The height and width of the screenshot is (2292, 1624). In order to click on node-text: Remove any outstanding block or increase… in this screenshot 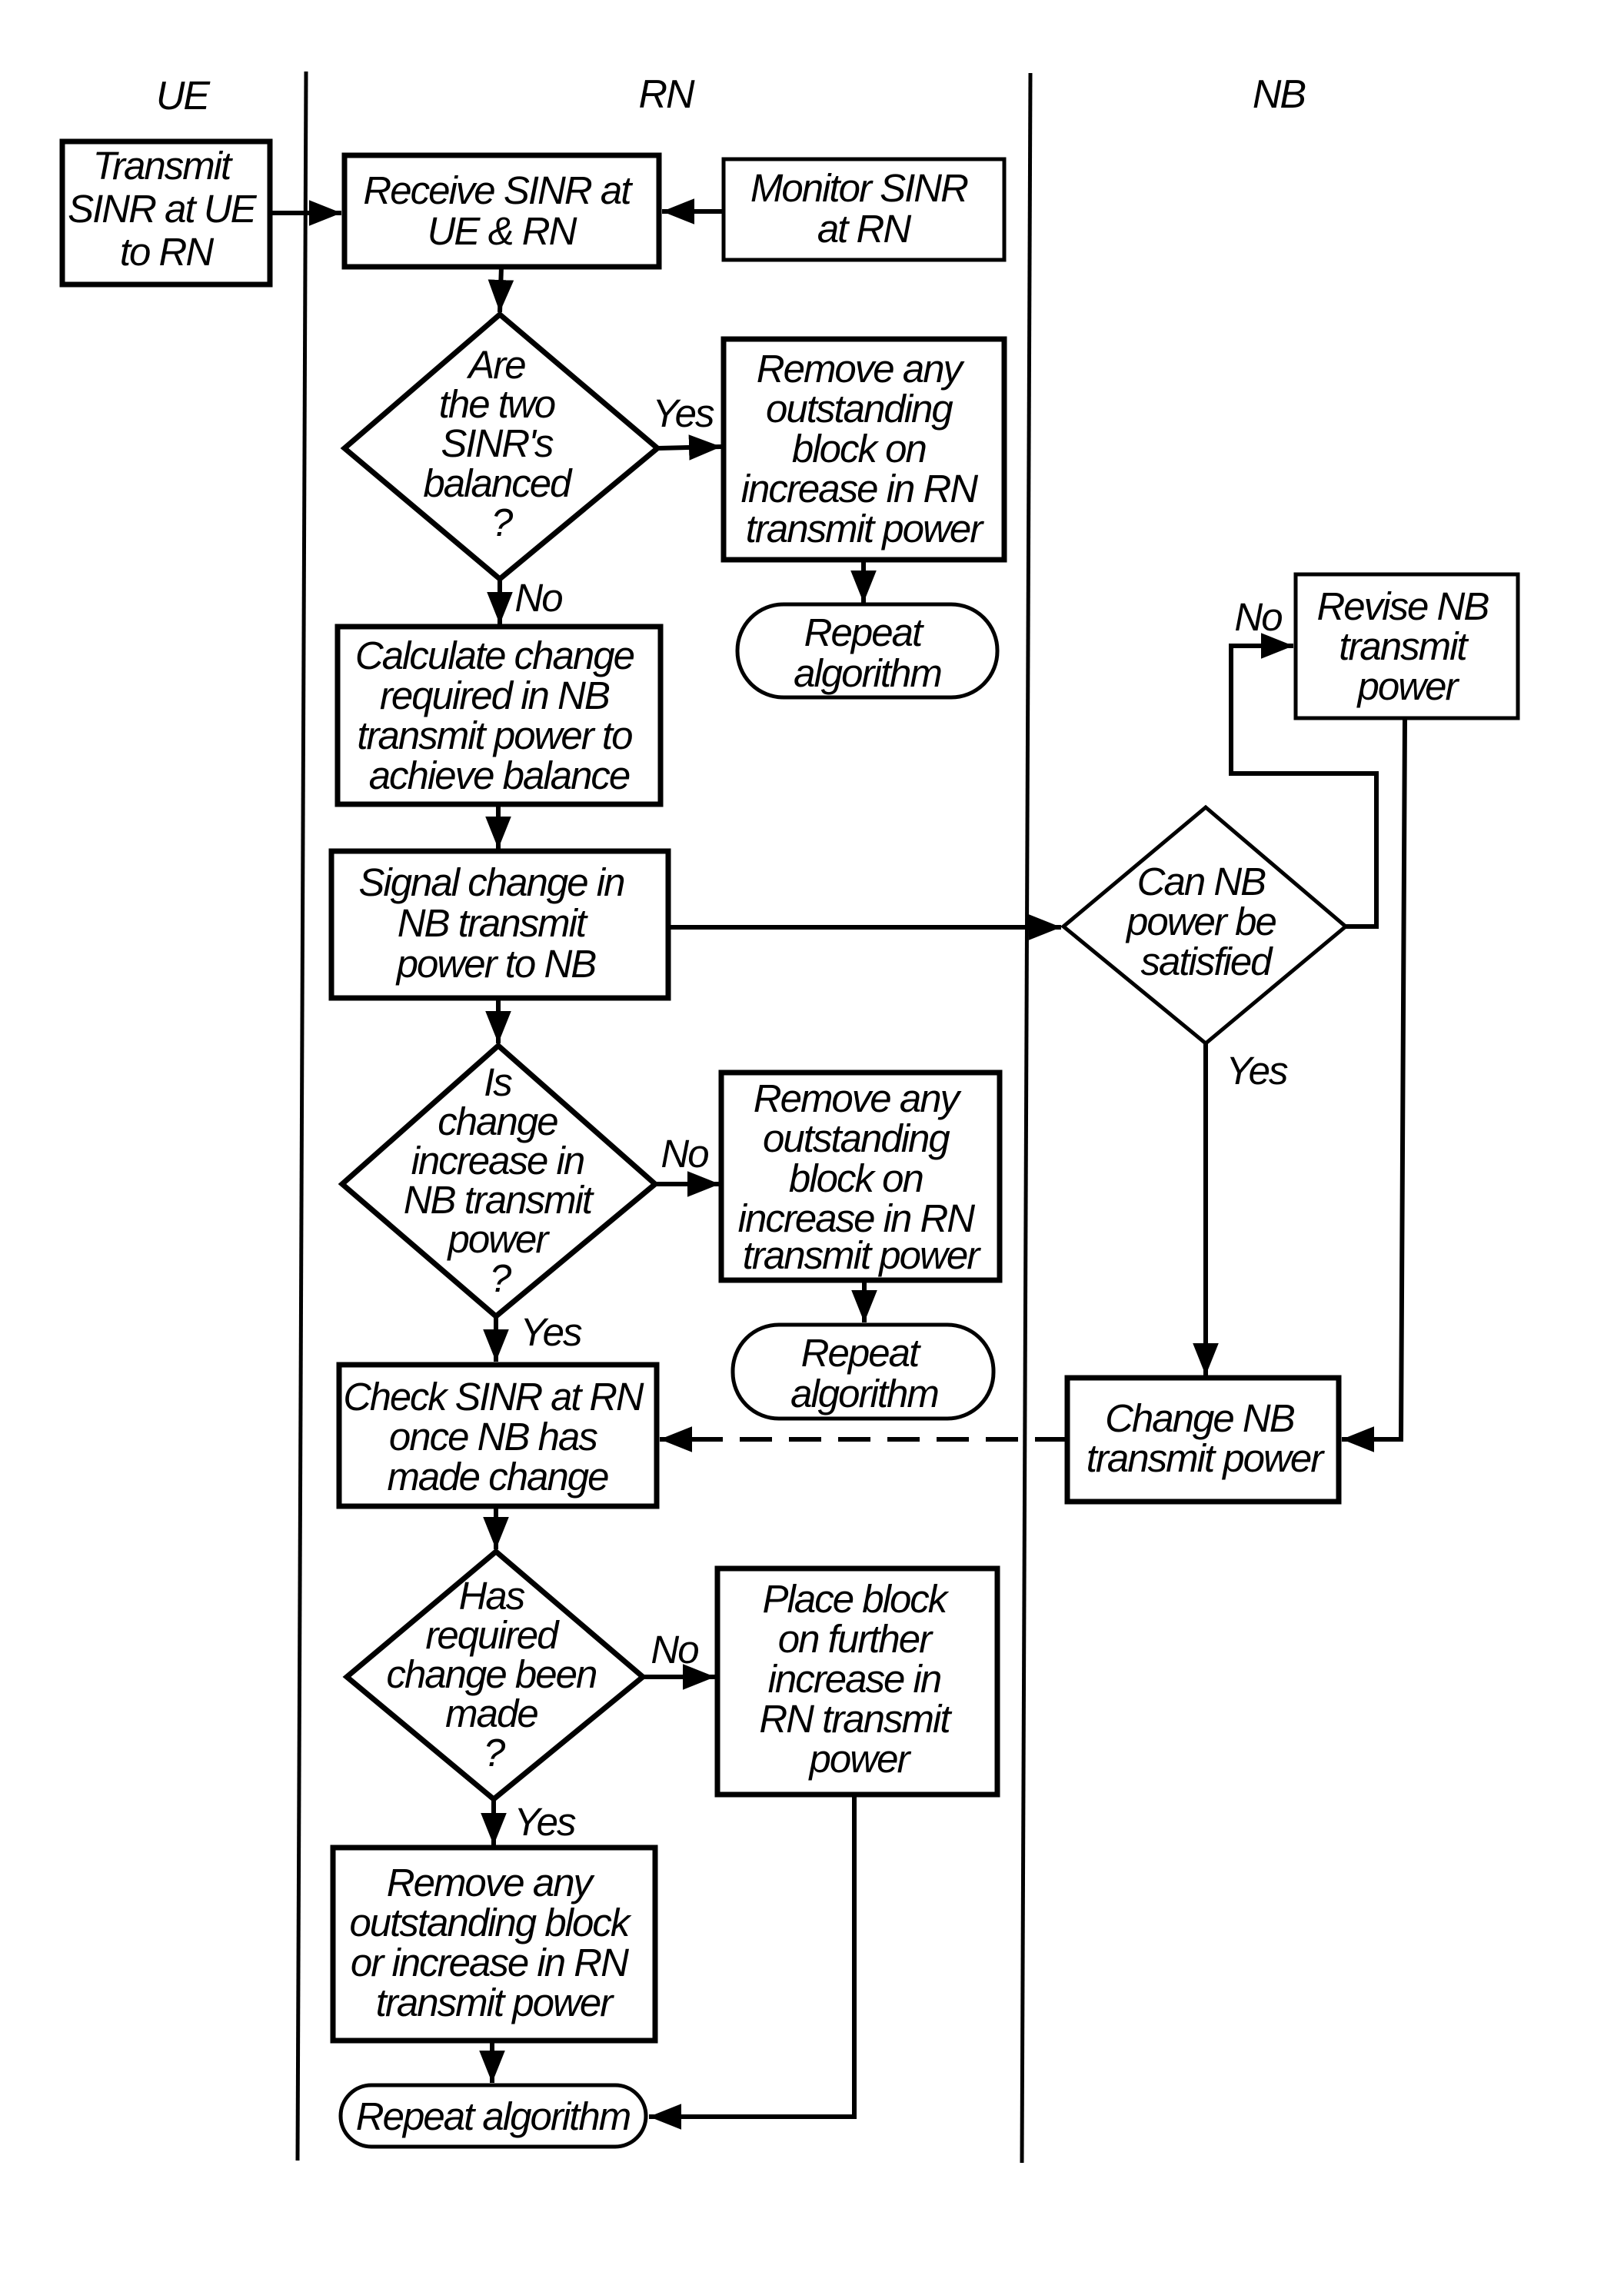, I will do `click(493, 1942)`.